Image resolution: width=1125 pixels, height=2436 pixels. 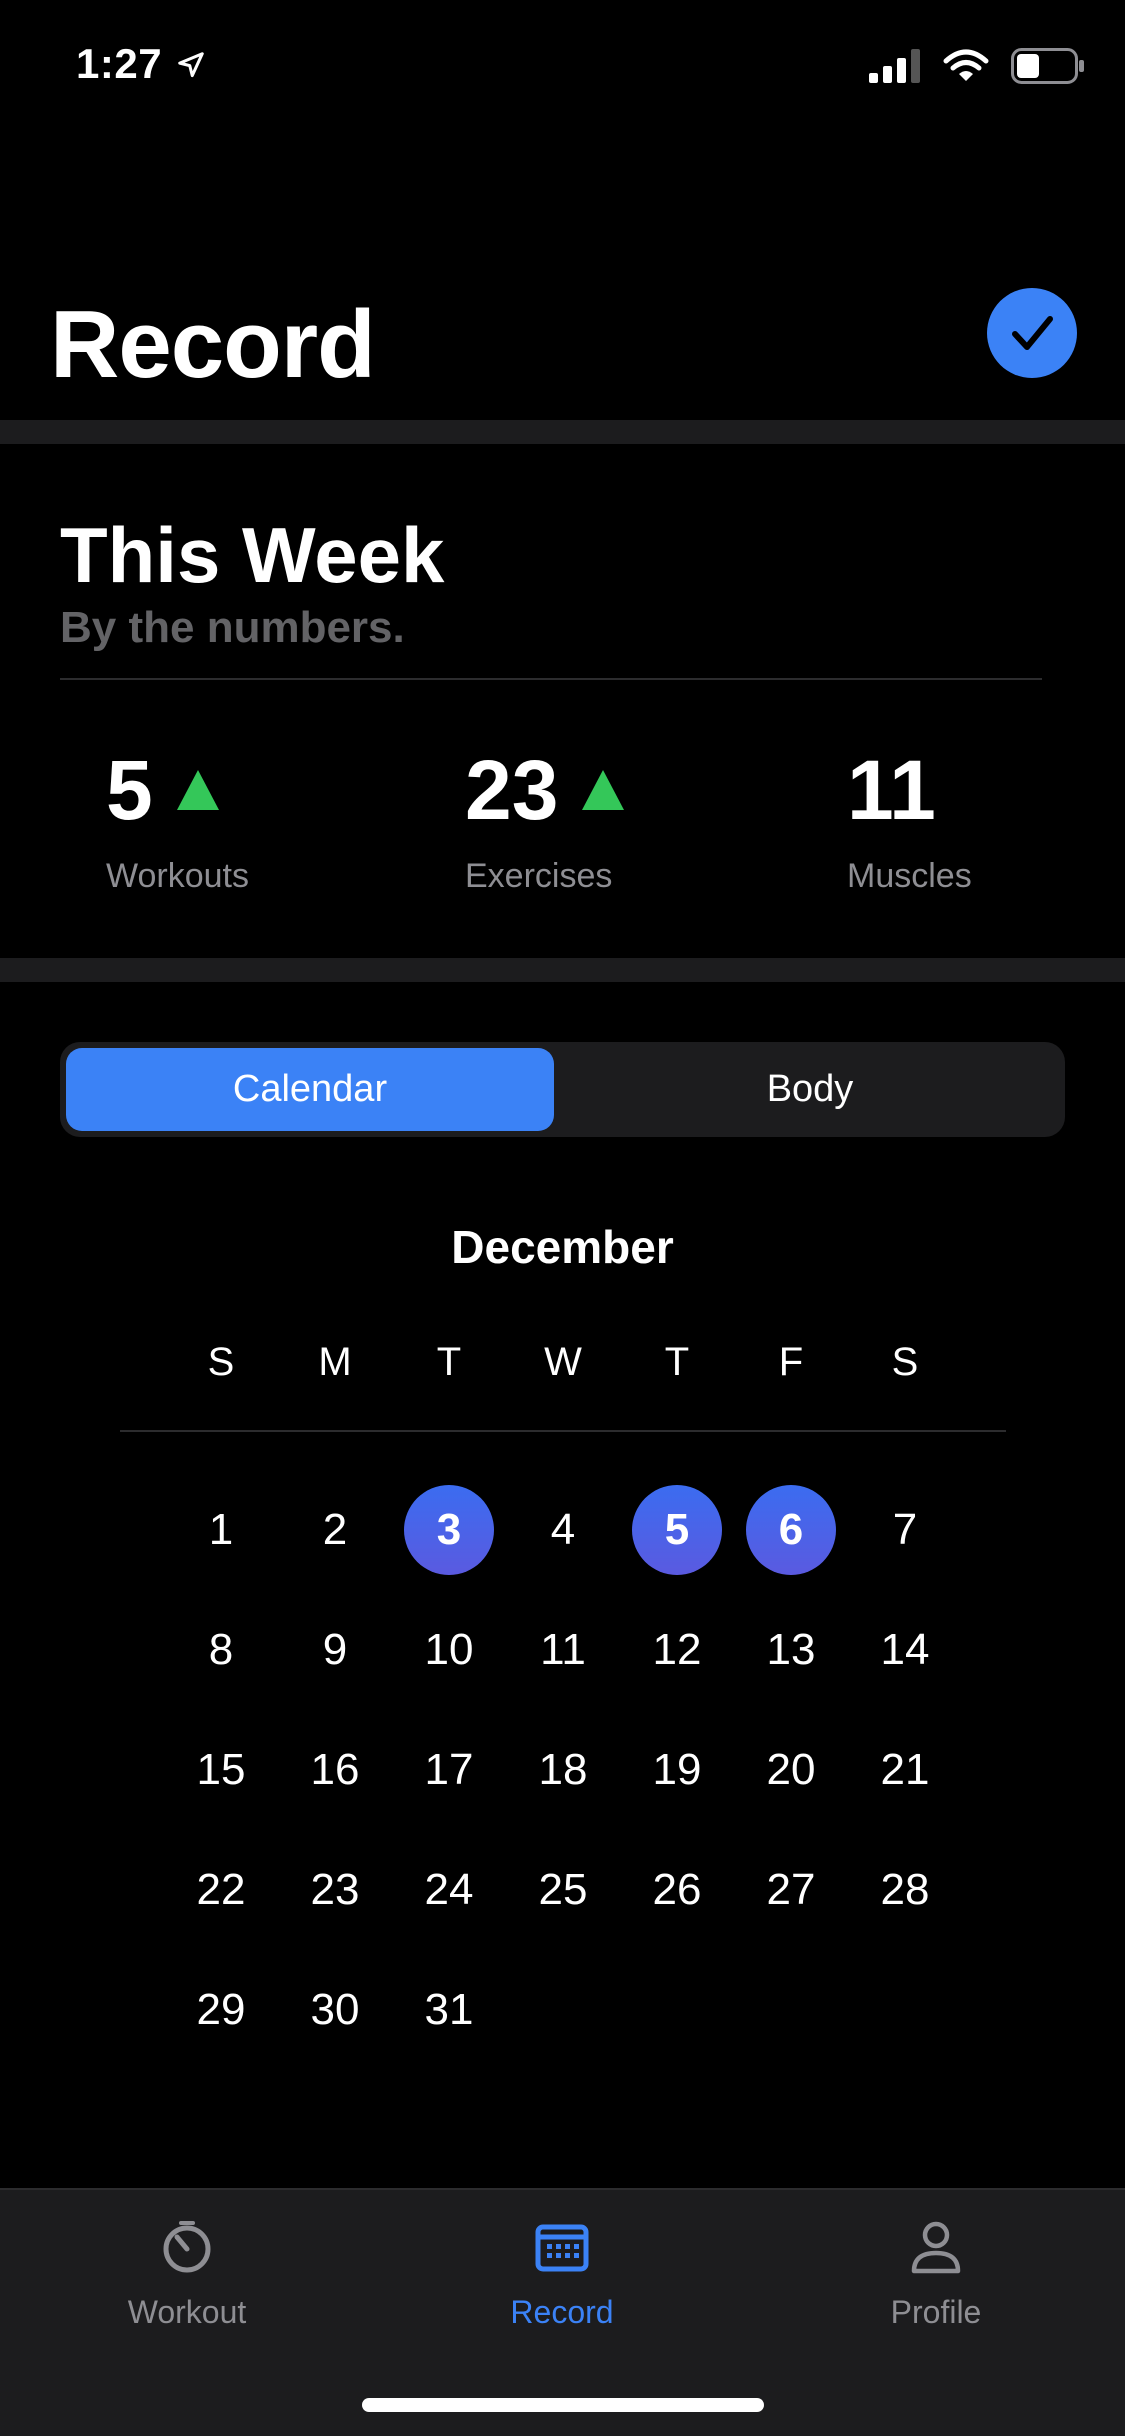 I want to click on stat-label: Workouts, so click(x=177, y=876).